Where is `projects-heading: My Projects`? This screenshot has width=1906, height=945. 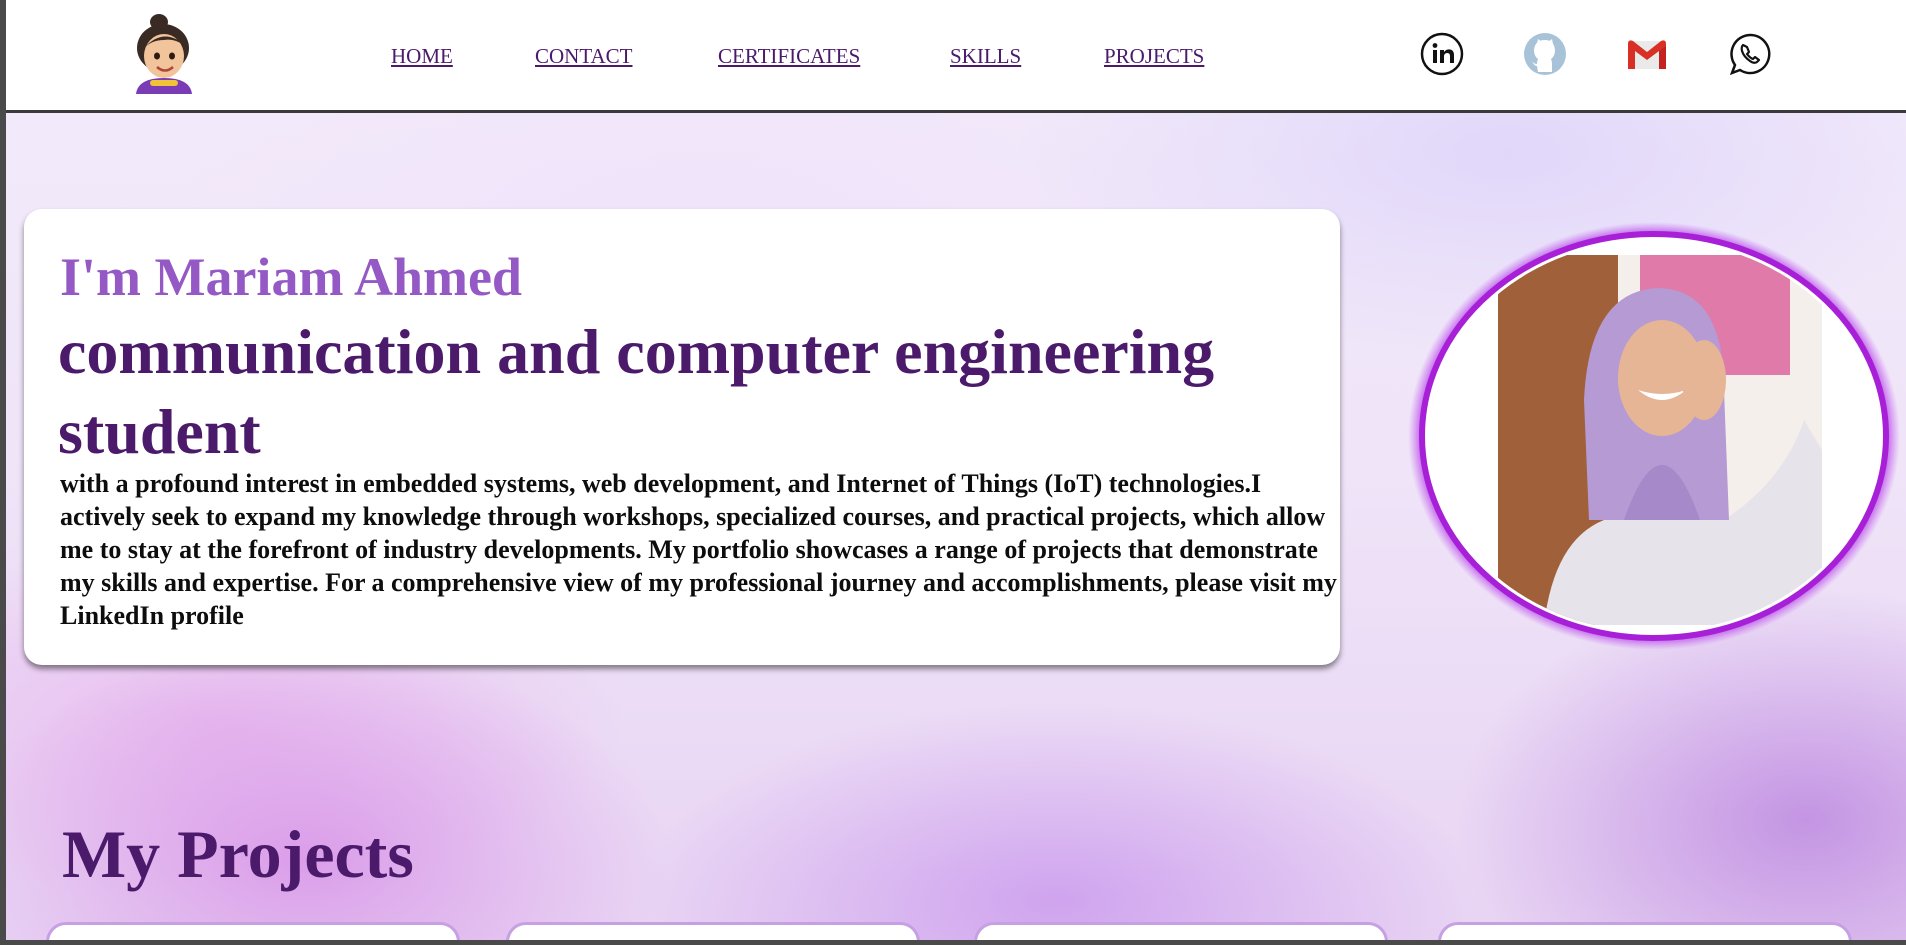 projects-heading: My Projects is located at coordinates (238, 854).